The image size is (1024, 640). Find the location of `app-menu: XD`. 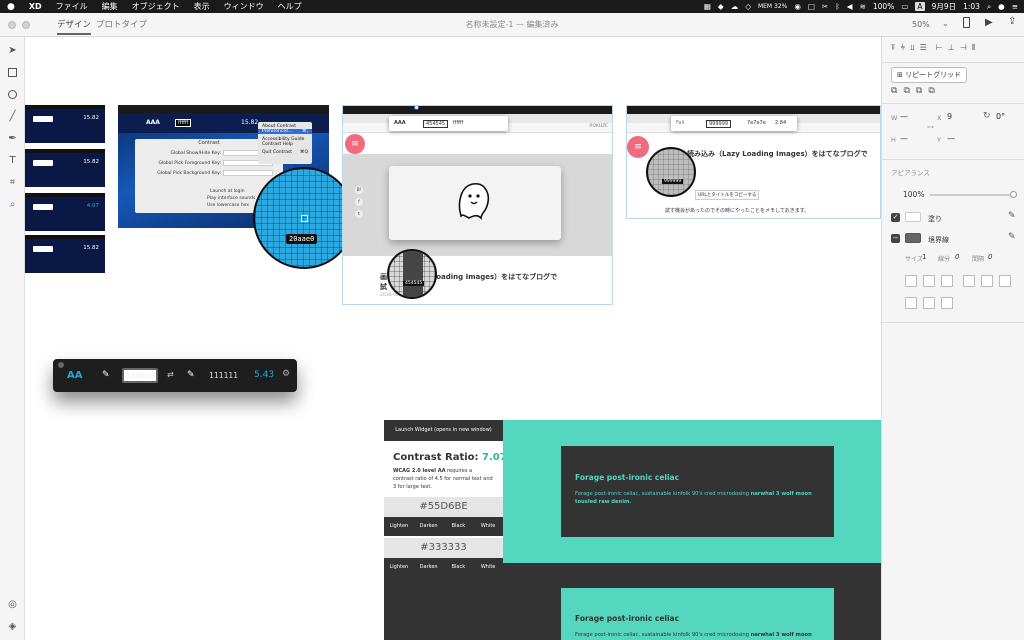

app-menu: XD is located at coordinates (35, 6).